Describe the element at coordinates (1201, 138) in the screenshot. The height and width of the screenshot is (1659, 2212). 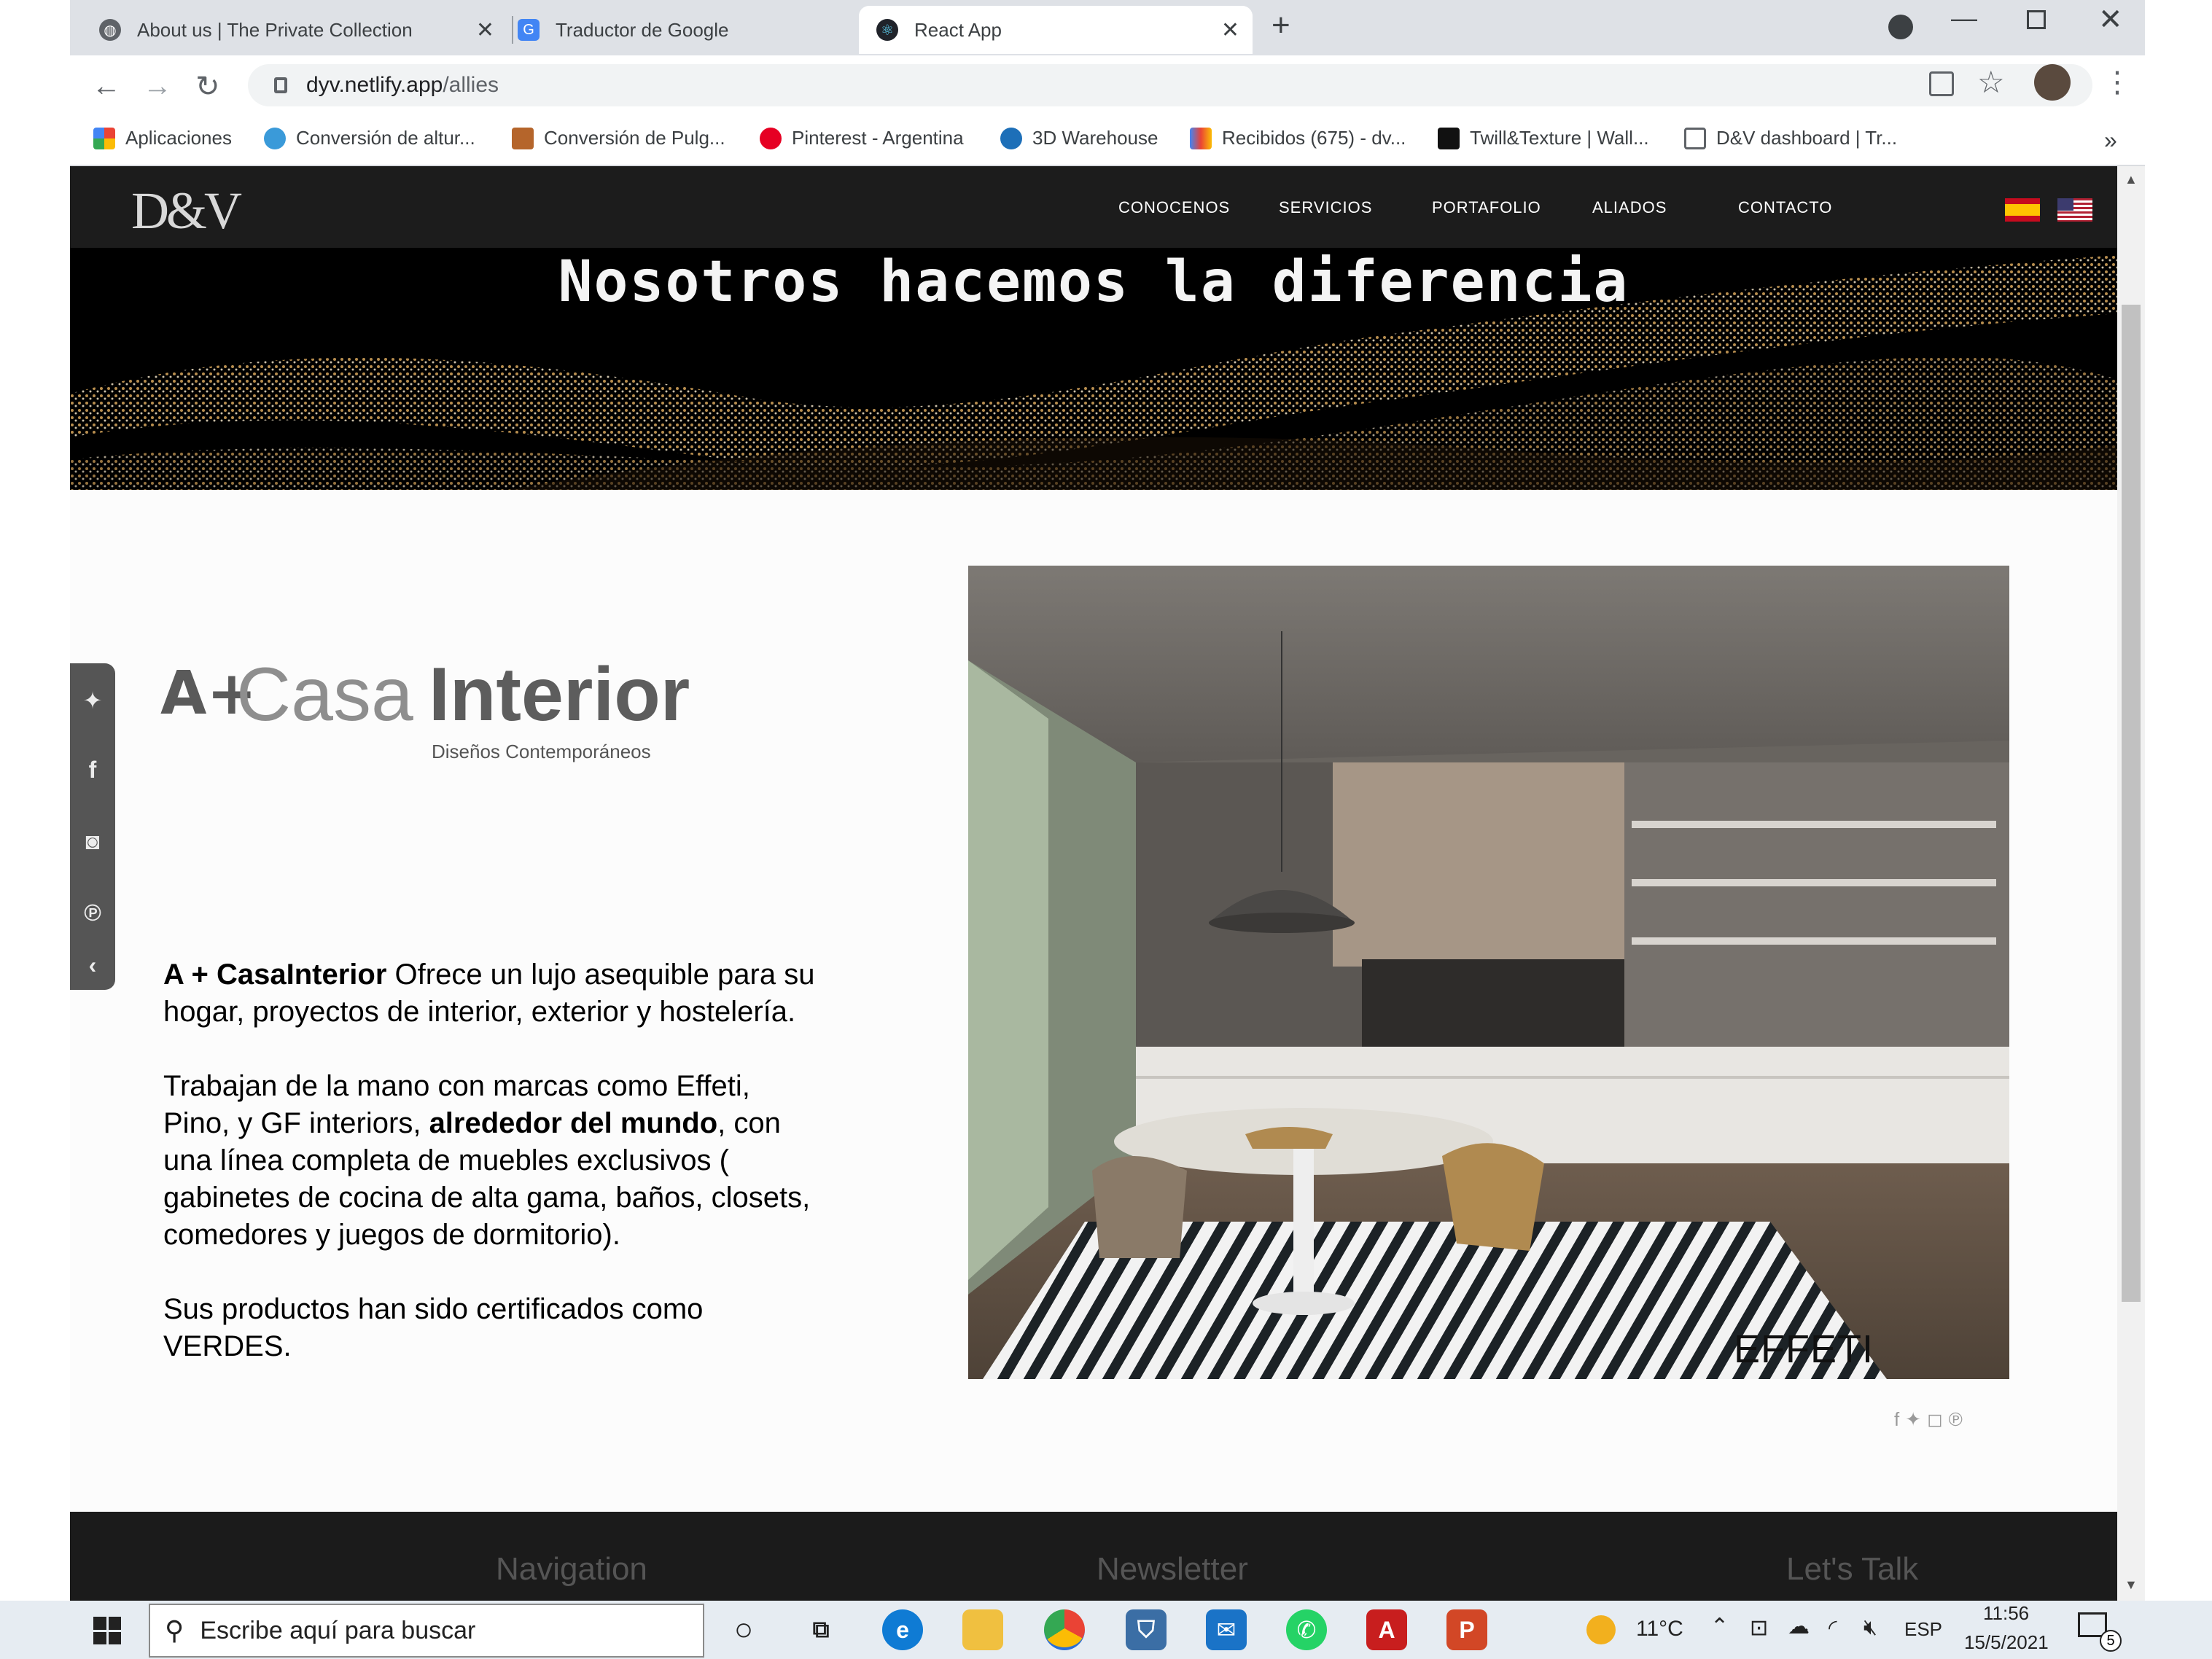
I see `gmail-icon` at that location.